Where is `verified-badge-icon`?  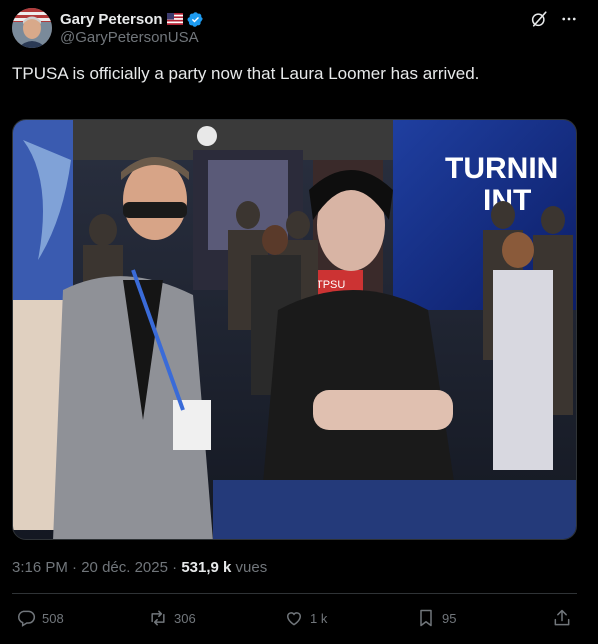
verified-badge-icon is located at coordinates (195, 19).